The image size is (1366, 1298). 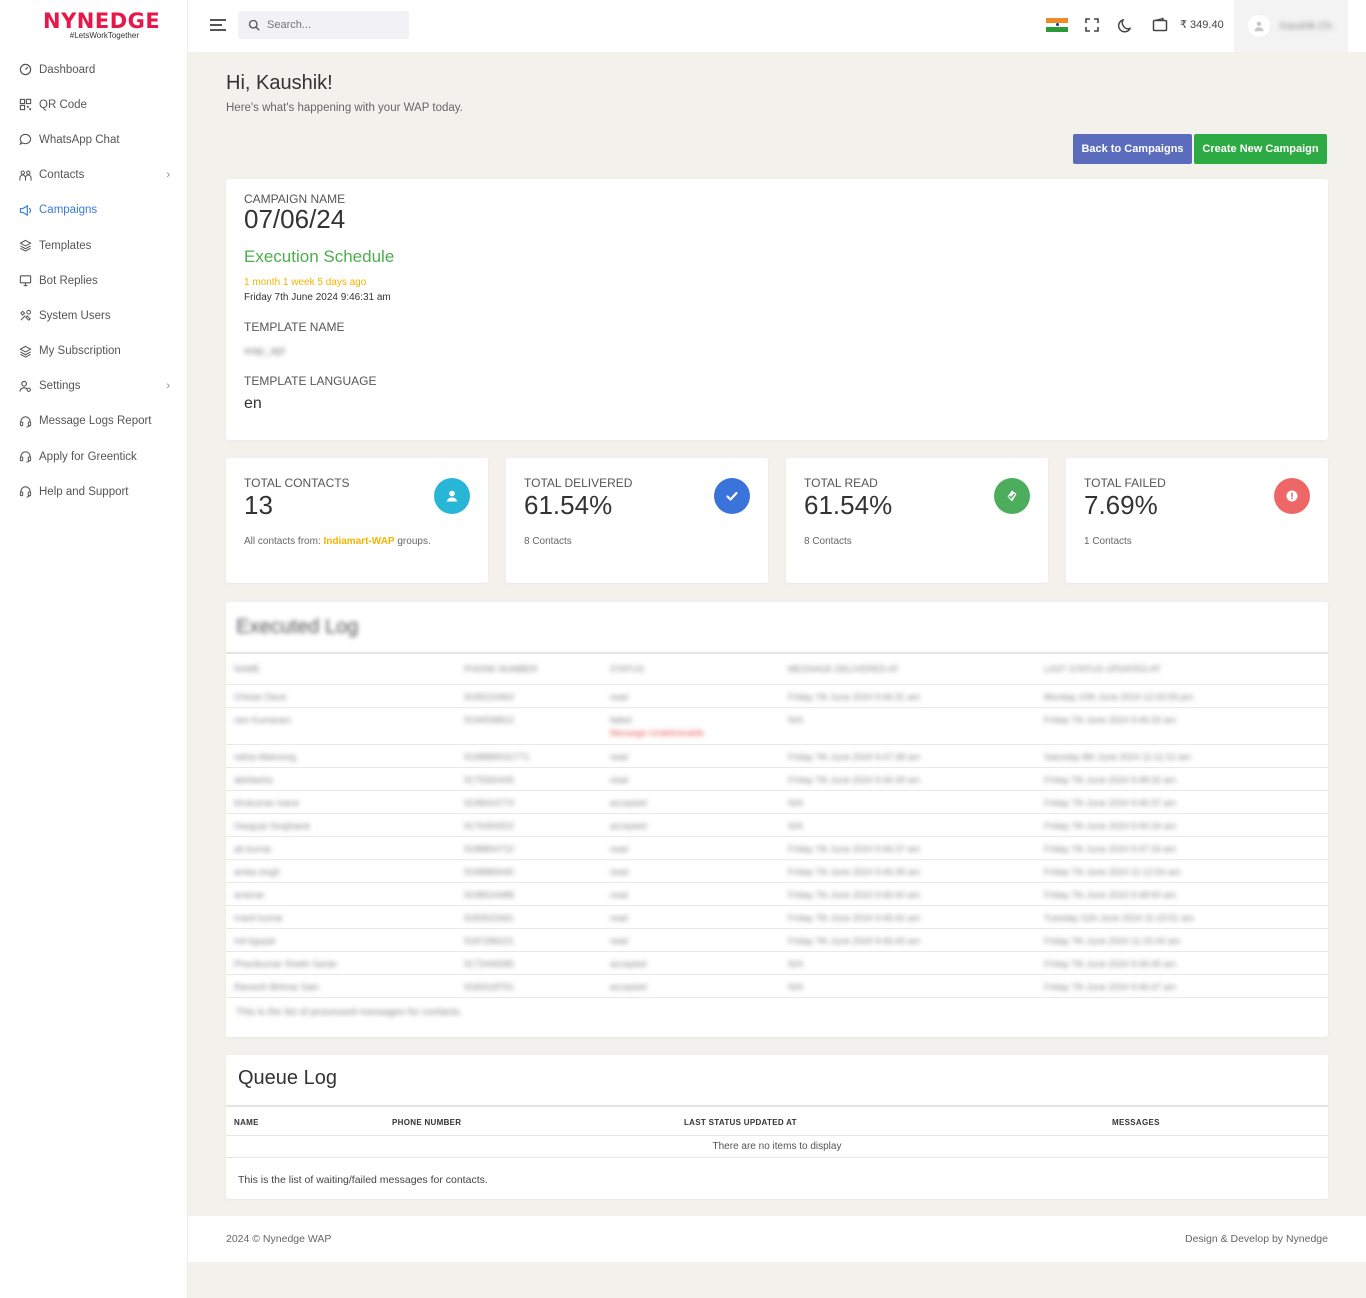 I want to click on sidebar-item-label: My Subscription, so click(x=80, y=351).